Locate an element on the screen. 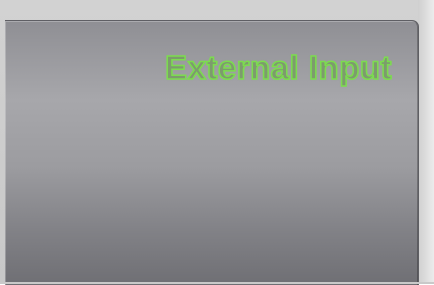 This screenshot has width=434, height=285. display-bezel-right is located at coordinates (426, 142).